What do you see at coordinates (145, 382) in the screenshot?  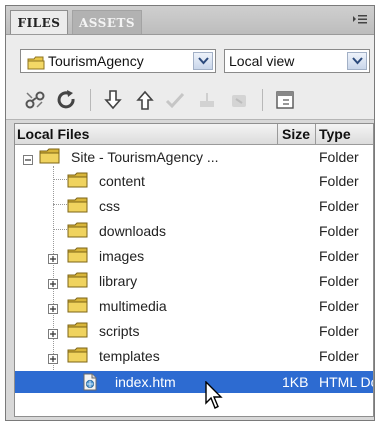 I see `file-name: index.htm` at bounding box center [145, 382].